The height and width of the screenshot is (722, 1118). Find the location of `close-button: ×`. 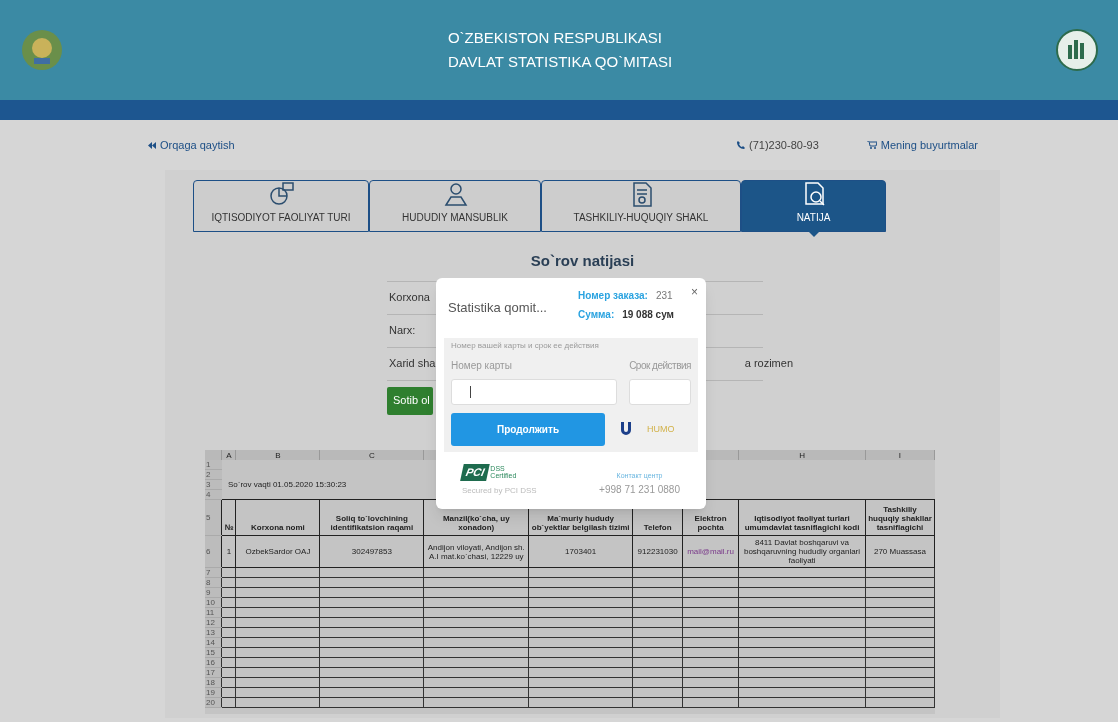

close-button: × is located at coordinates (694, 292).